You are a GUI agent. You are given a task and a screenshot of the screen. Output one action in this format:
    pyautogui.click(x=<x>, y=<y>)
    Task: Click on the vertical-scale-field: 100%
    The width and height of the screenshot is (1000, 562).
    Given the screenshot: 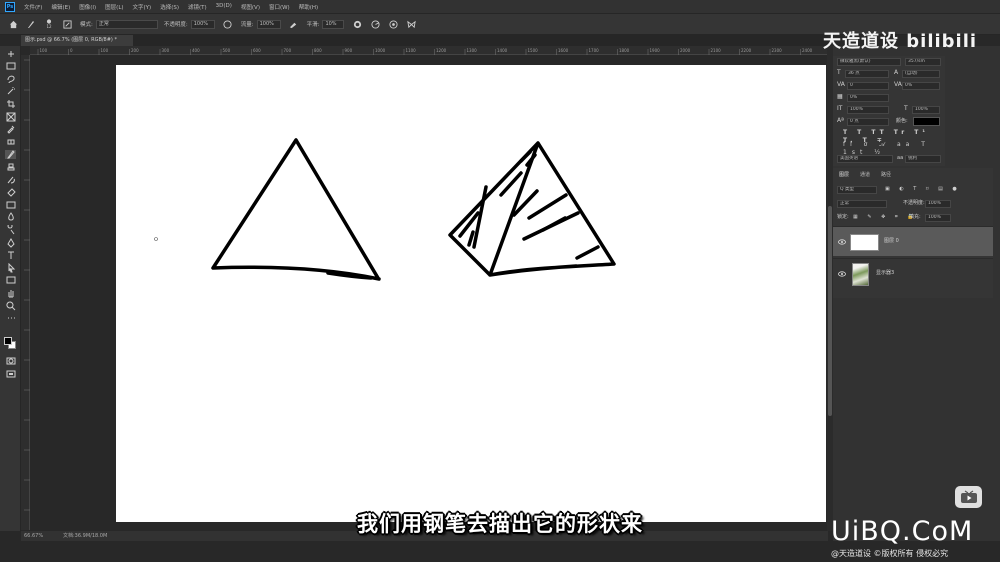 What is the action you would take?
    pyautogui.click(x=868, y=110)
    